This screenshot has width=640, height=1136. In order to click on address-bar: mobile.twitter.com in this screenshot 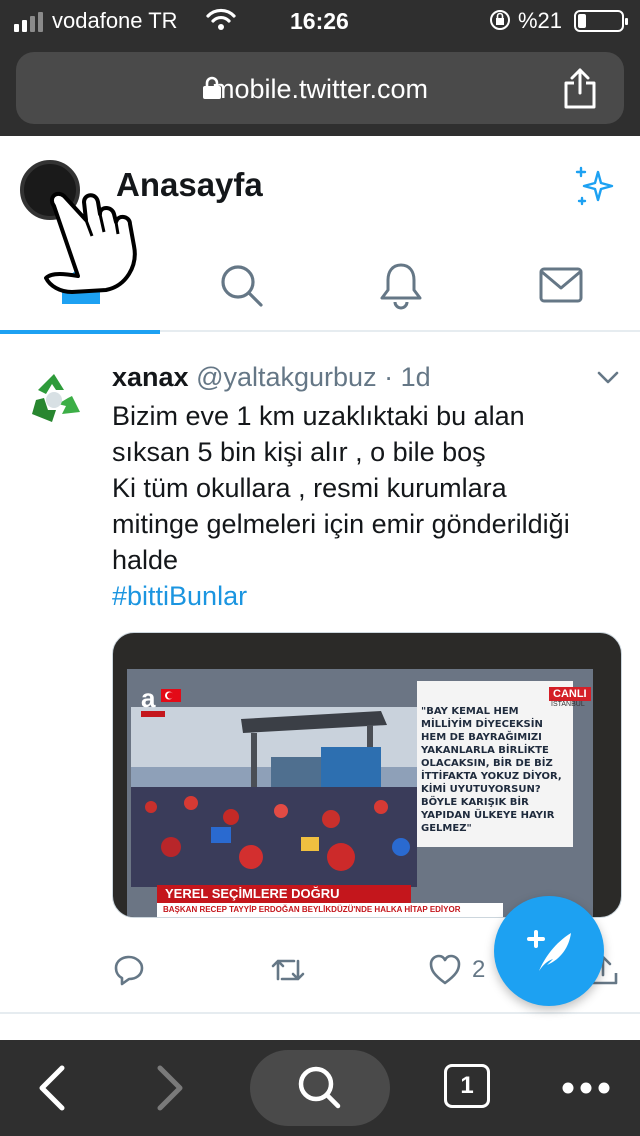, I will do `click(320, 88)`.